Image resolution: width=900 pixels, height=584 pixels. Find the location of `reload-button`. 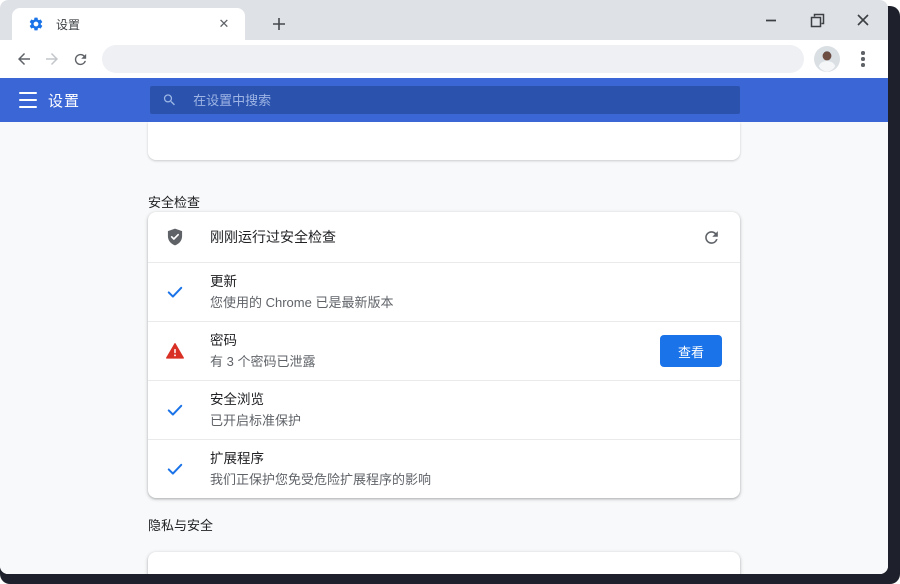

reload-button is located at coordinates (80, 59).